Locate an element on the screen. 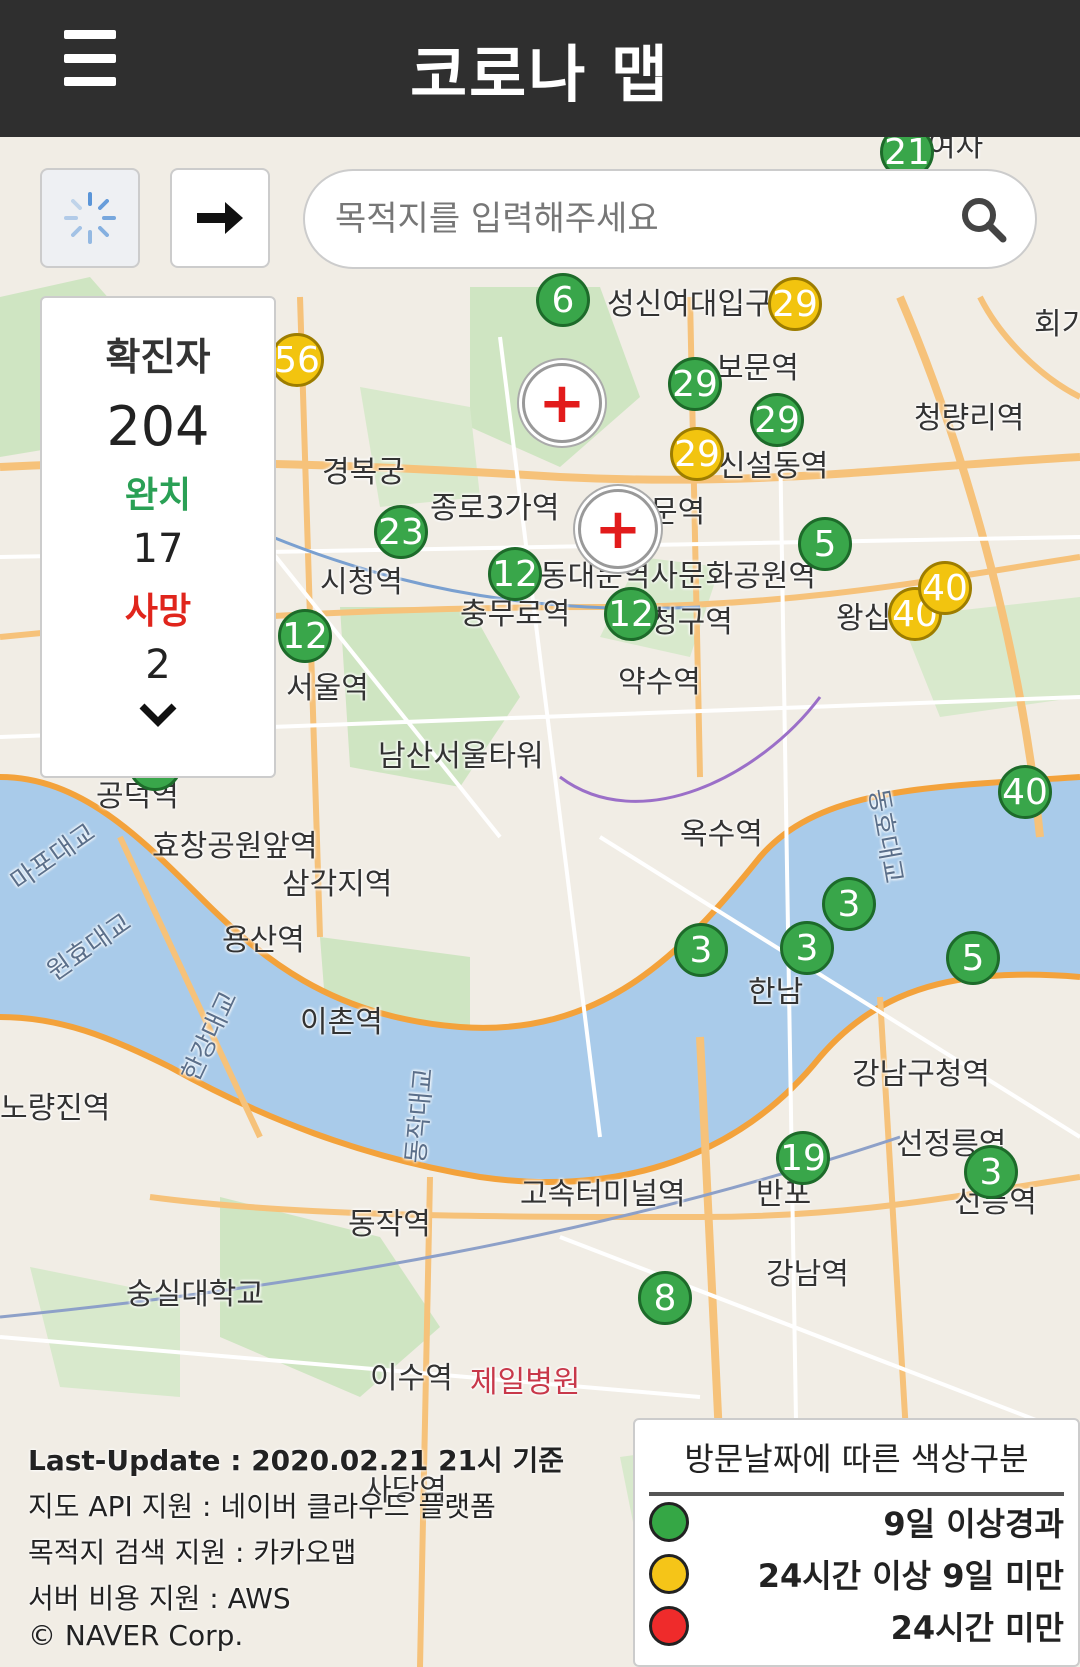 The width and height of the screenshot is (1080, 1667). map-label: 한남 is located at coordinates (776, 992).